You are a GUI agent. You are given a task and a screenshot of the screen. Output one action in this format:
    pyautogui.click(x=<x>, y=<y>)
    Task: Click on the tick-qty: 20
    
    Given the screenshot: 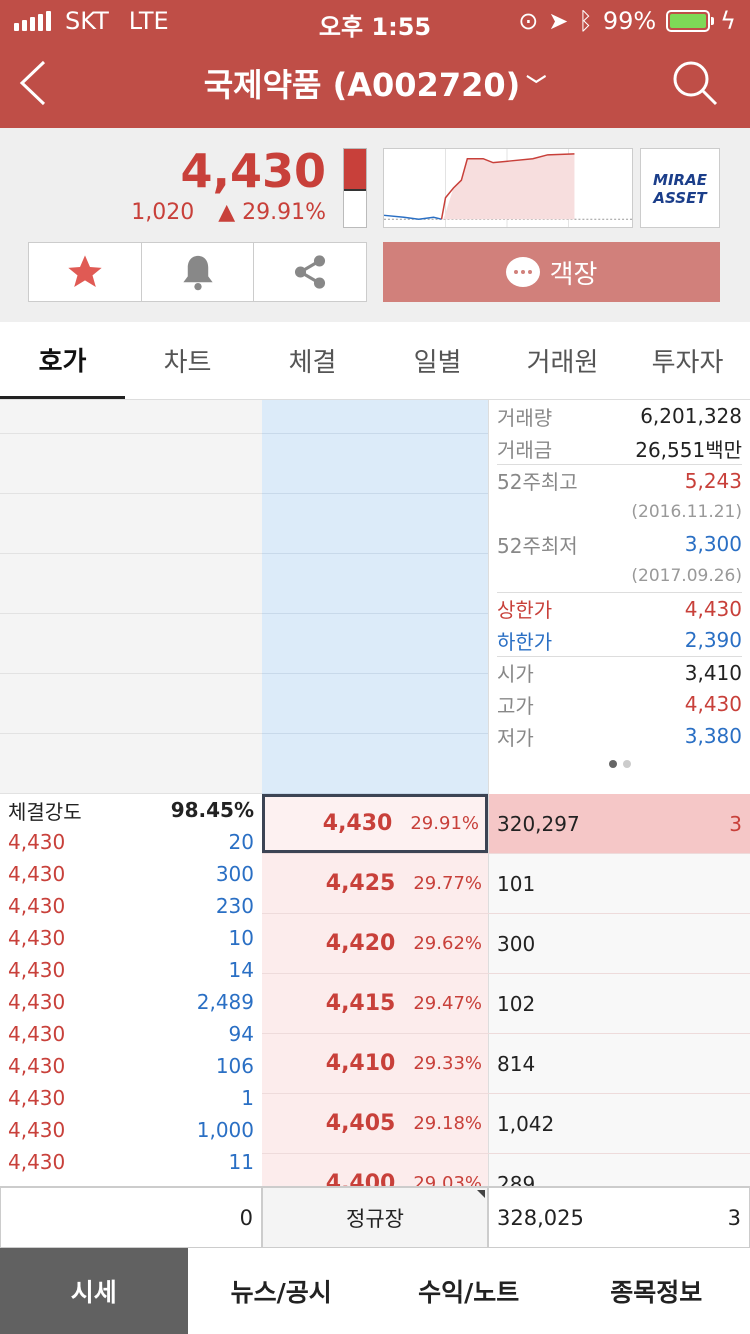 What is the action you would take?
    pyautogui.click(x=241, y=842)
    